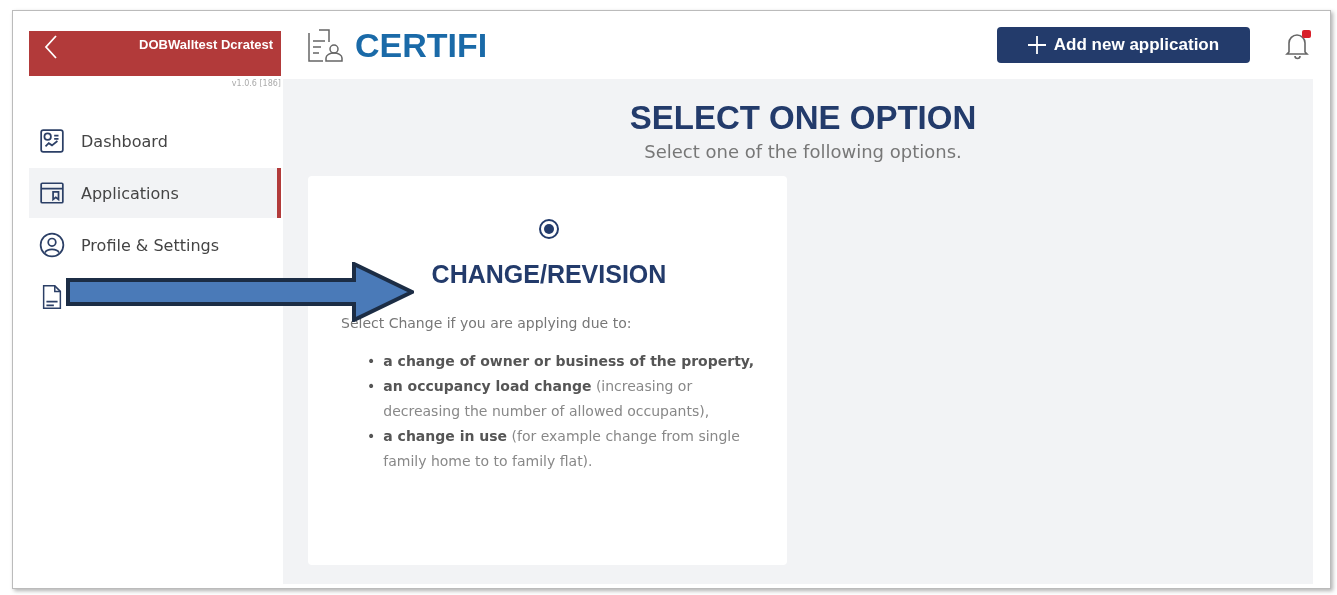  What do you see at coordinates (52, 141) in the screenshot?
I see `dashboard-icon` at bounding box center [52, 141].